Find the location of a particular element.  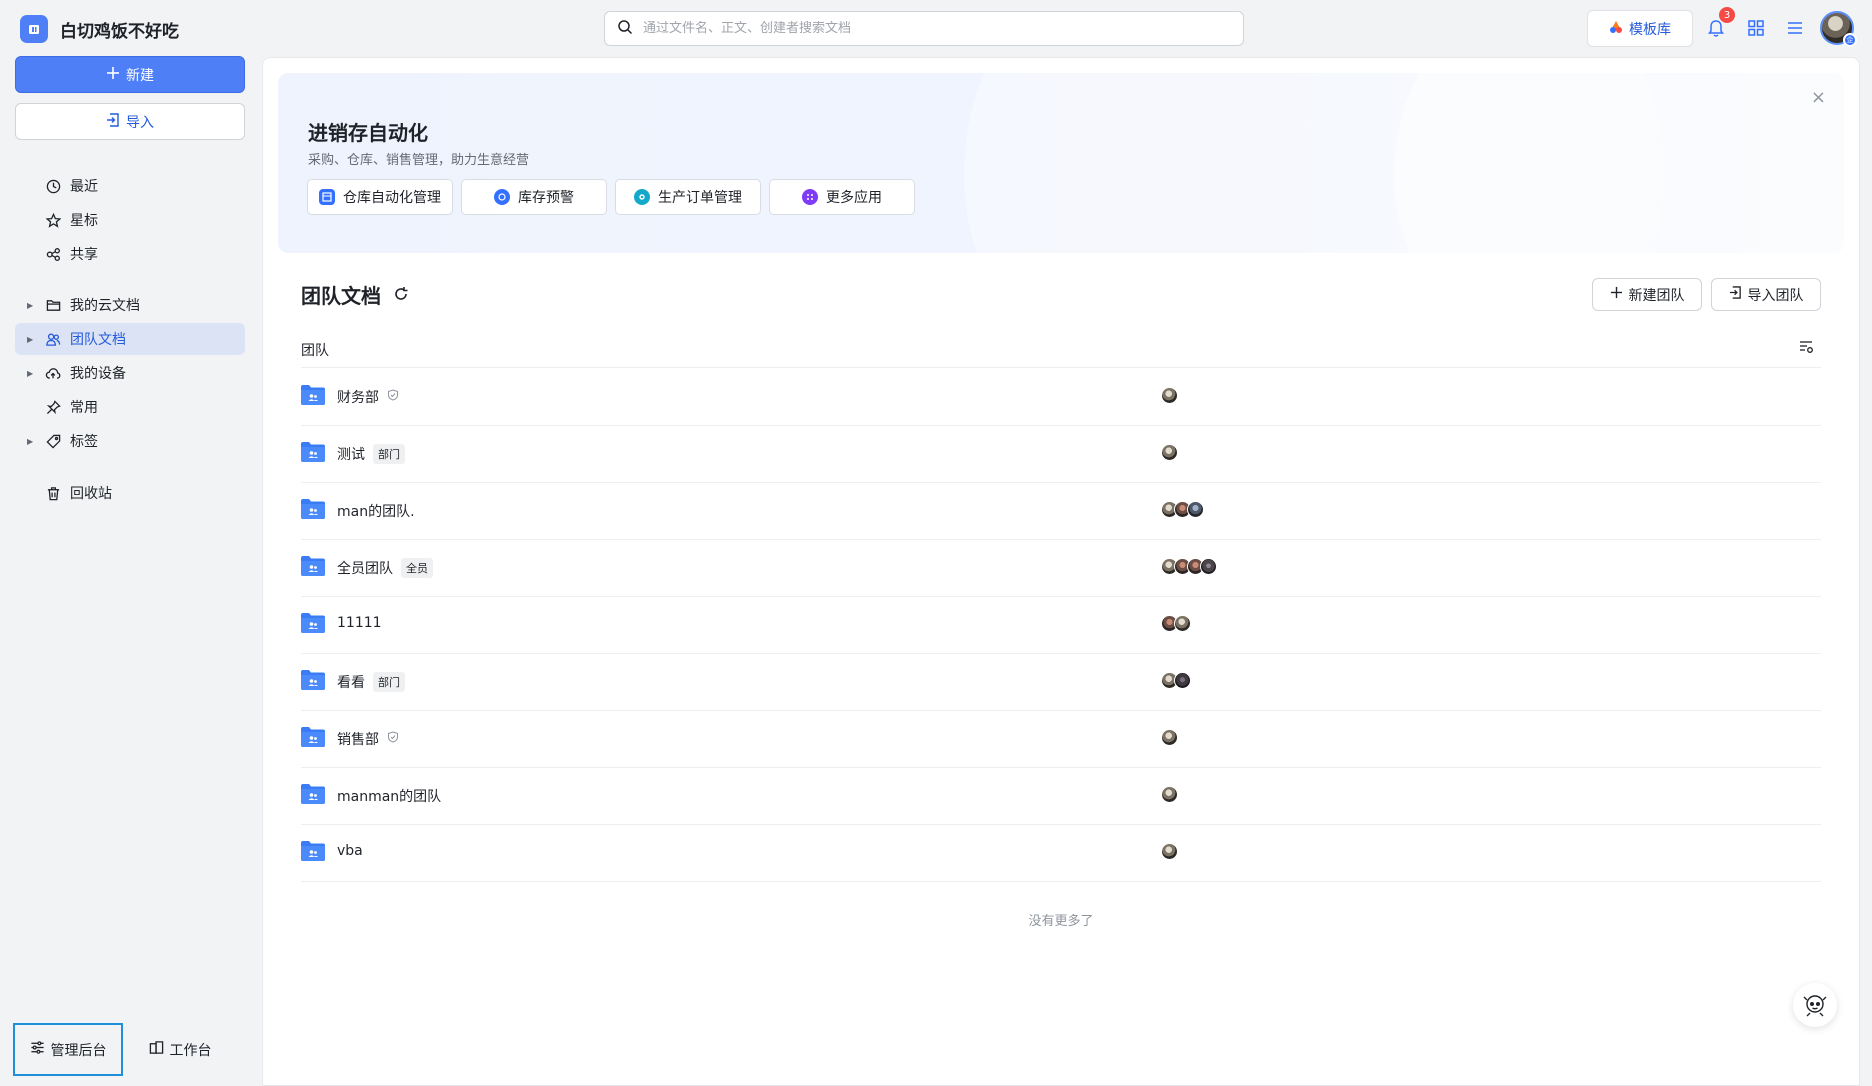

inventory-alert-icon is located at coordinates (502, 197).